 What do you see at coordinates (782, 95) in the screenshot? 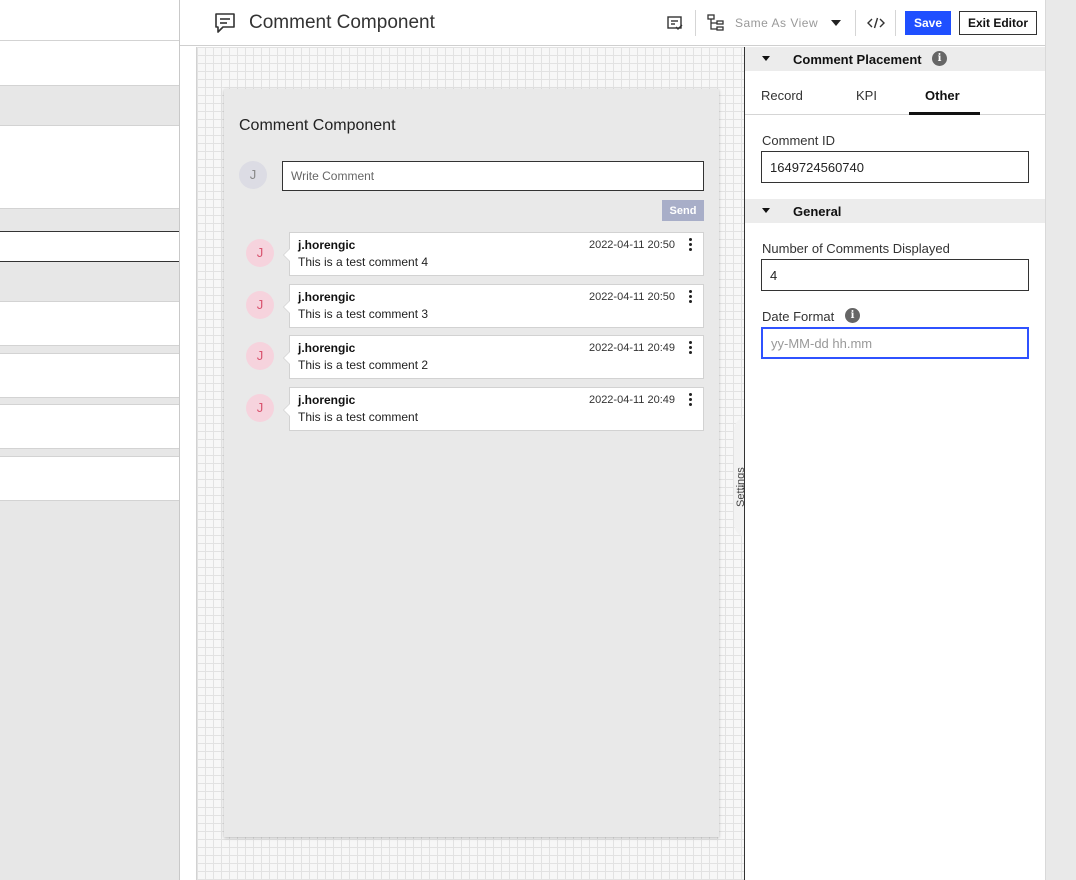
I see `tab-record: Record` at bounding box center [782, 95].